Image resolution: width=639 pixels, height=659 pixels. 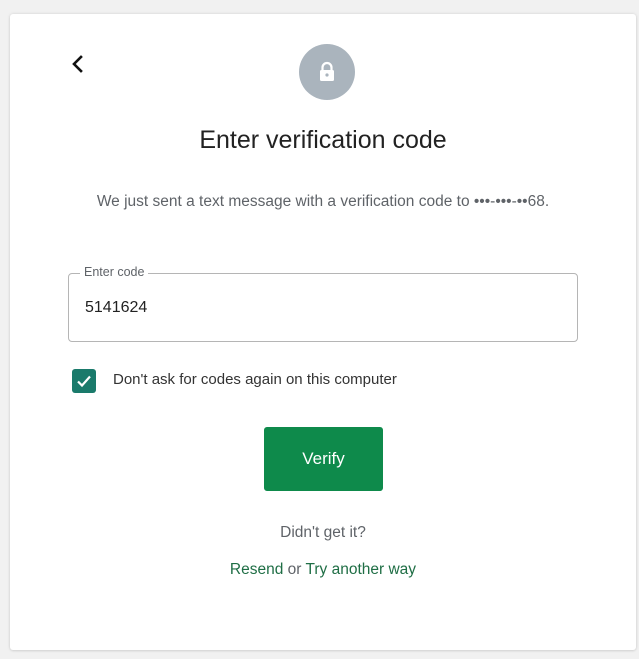 I want to click on chevron-left-icon, so click(x=77, y=64).